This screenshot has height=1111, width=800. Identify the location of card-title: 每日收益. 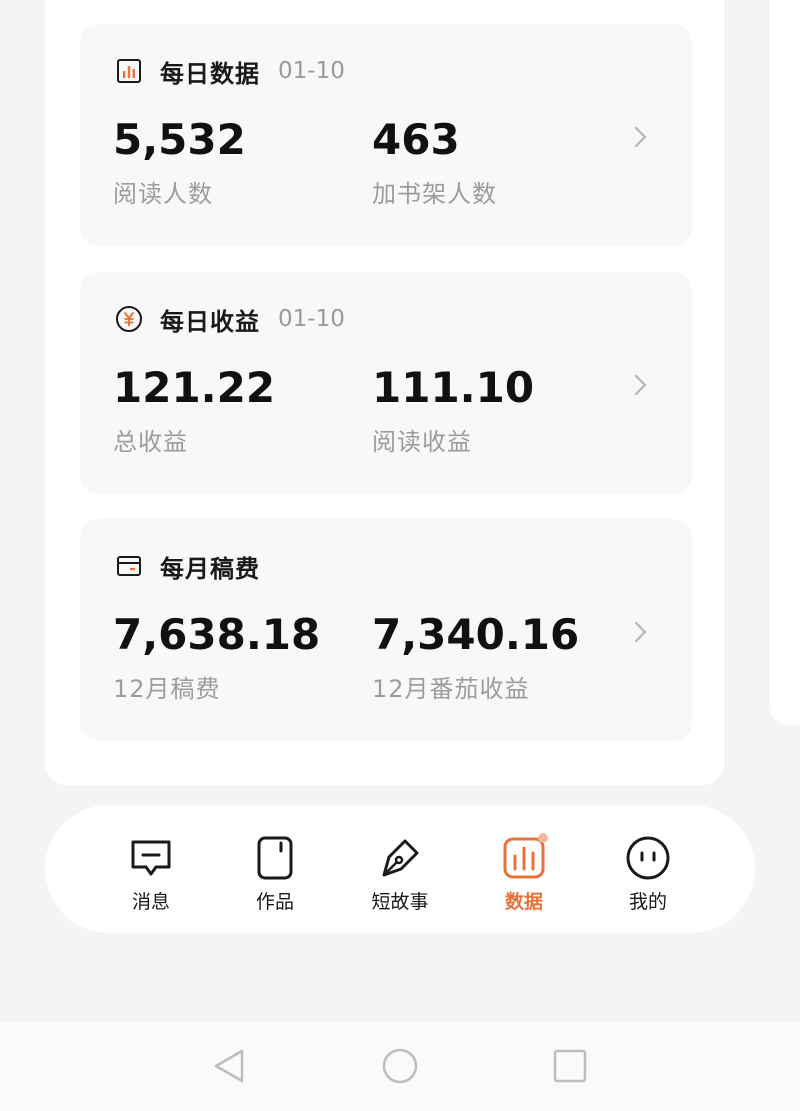
(210, 321).